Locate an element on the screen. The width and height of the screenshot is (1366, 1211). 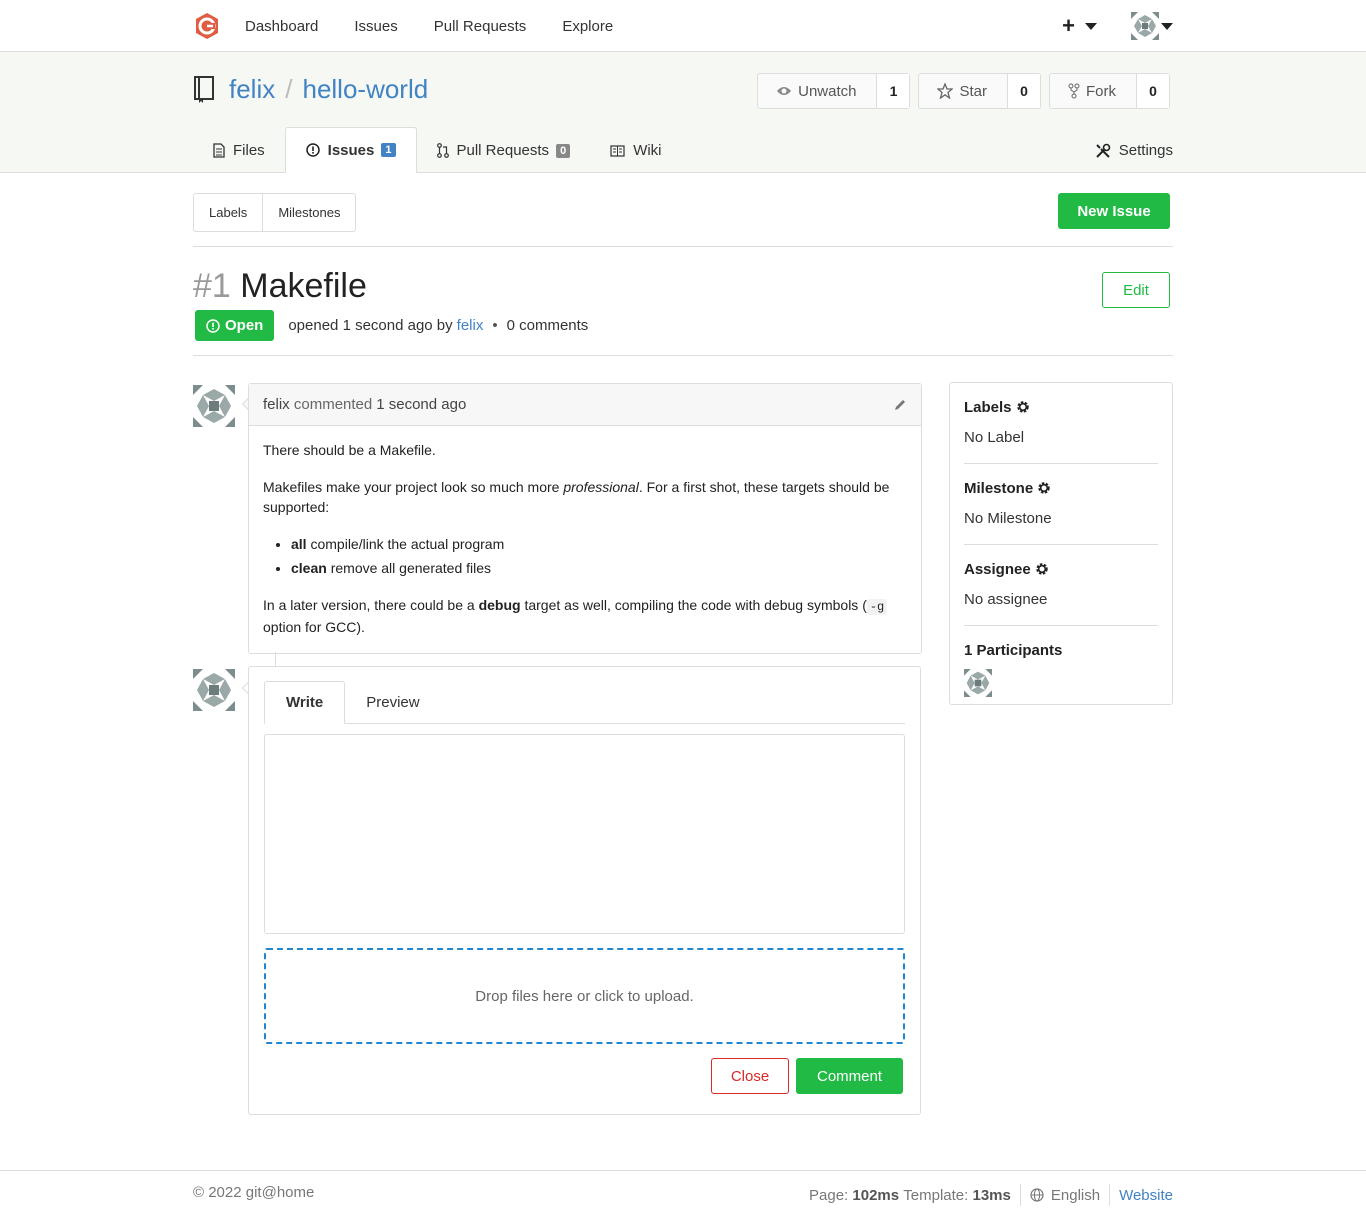
tab-settings-label: Settings is located at coordinates (1145, 150).